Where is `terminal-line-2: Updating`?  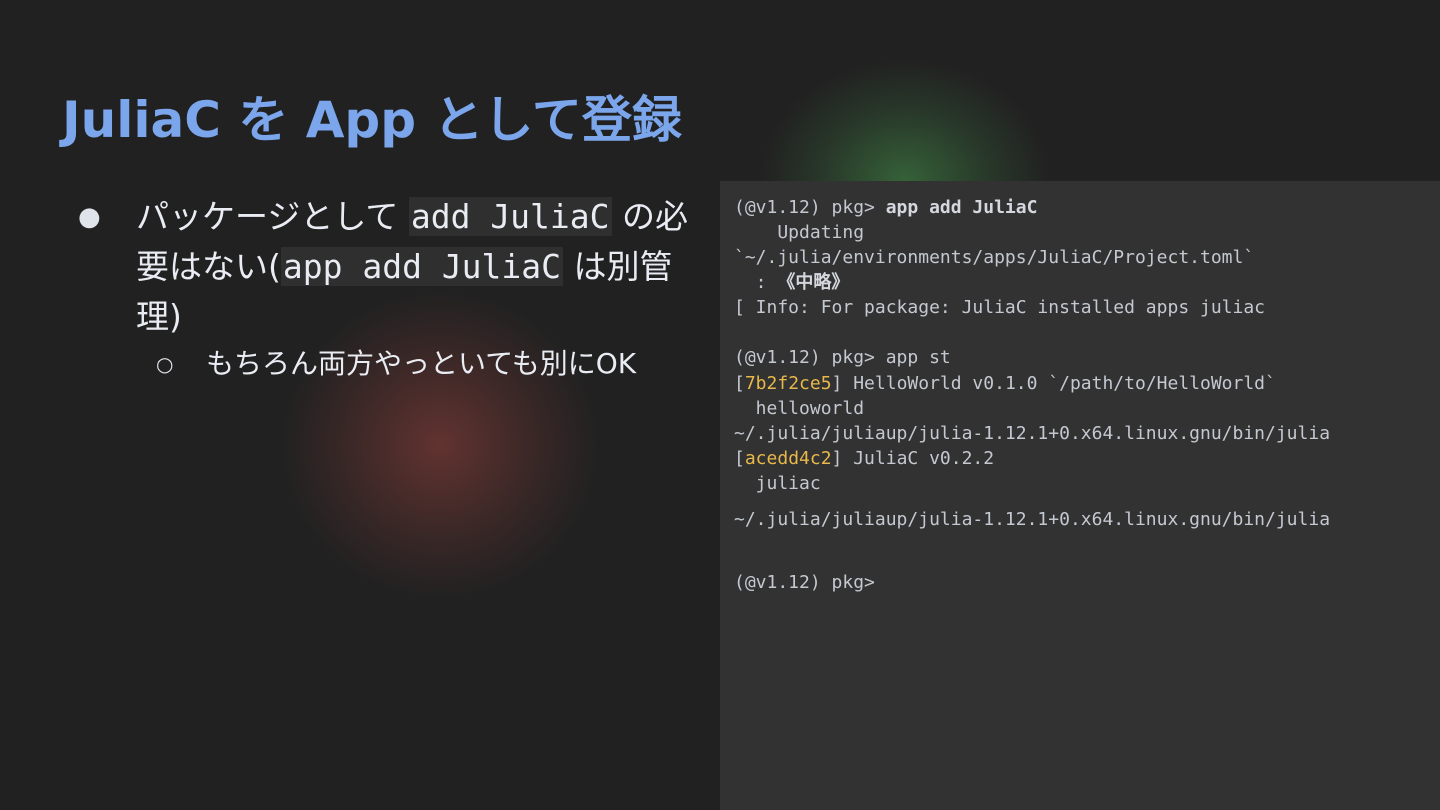 terminal-line-2: Updating is located at coordinates (799, 232).